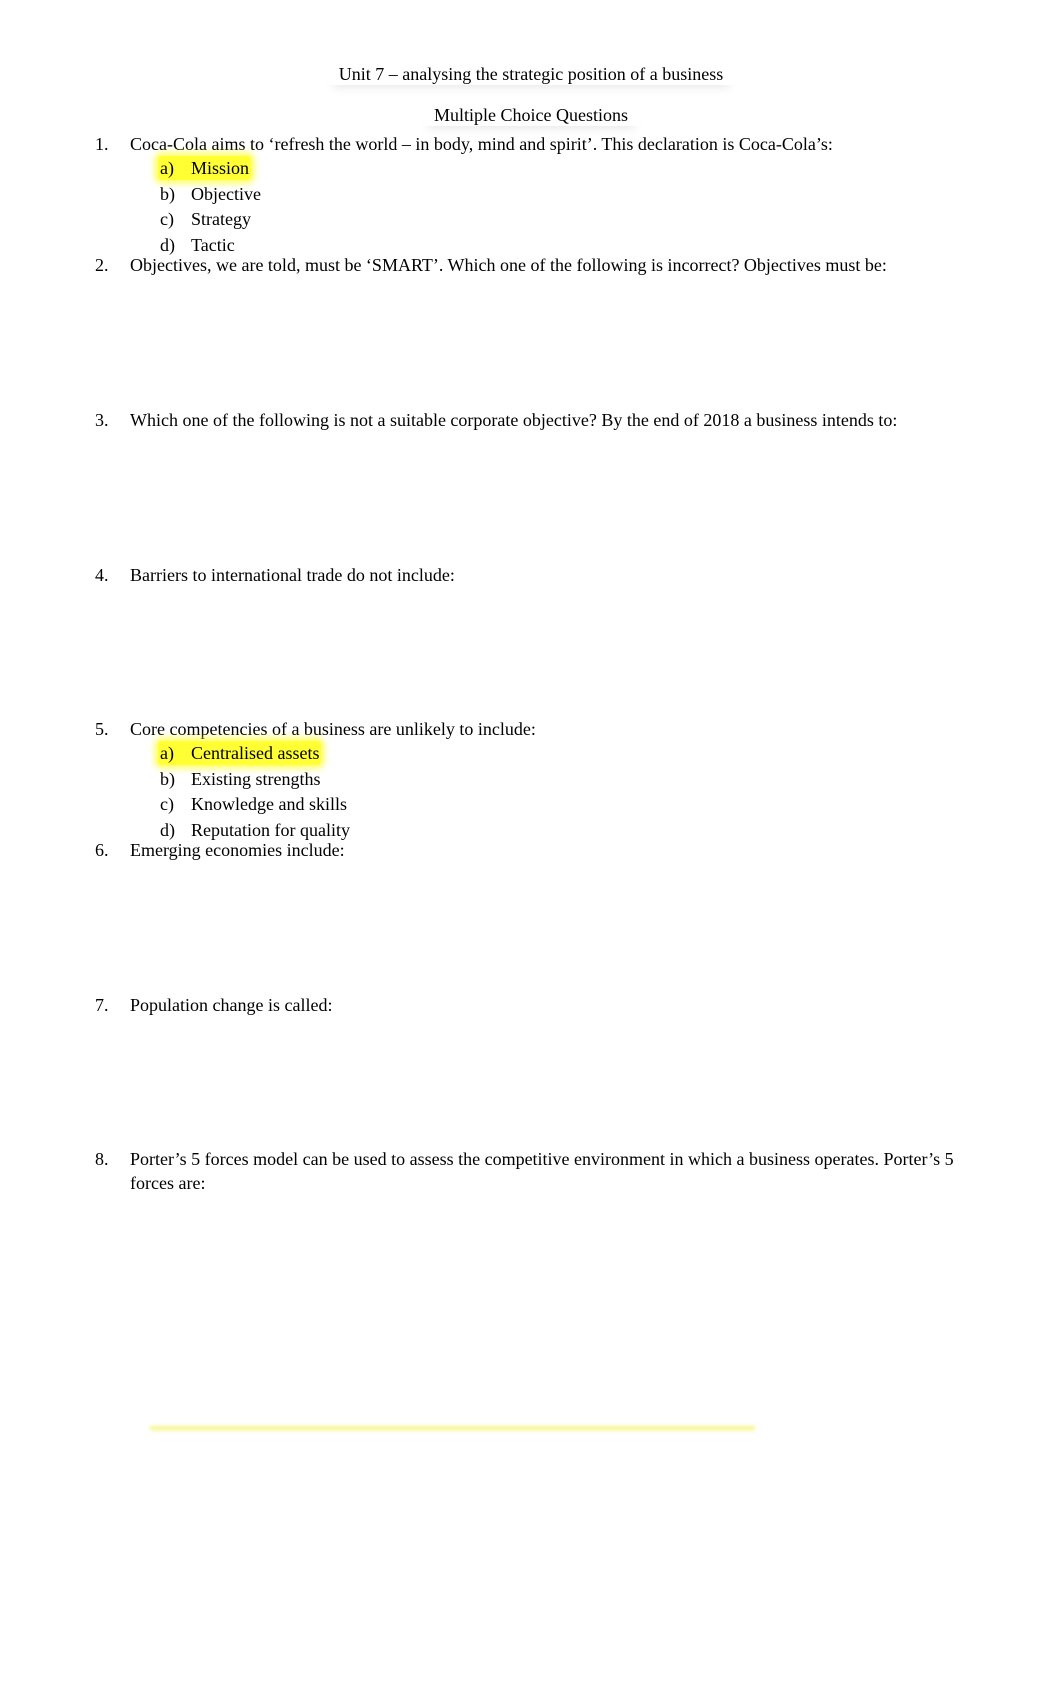 The image size is (1062, 1686). I want to click on document-subtitle-text: Multiple Choice Questions, so click(531, 115).